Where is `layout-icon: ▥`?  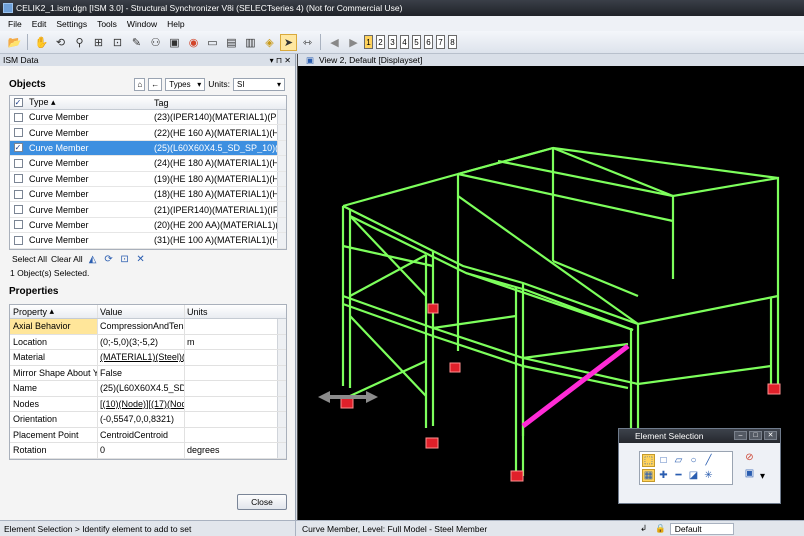 layout-icon: ▥ is located at coordinates (250, 42).